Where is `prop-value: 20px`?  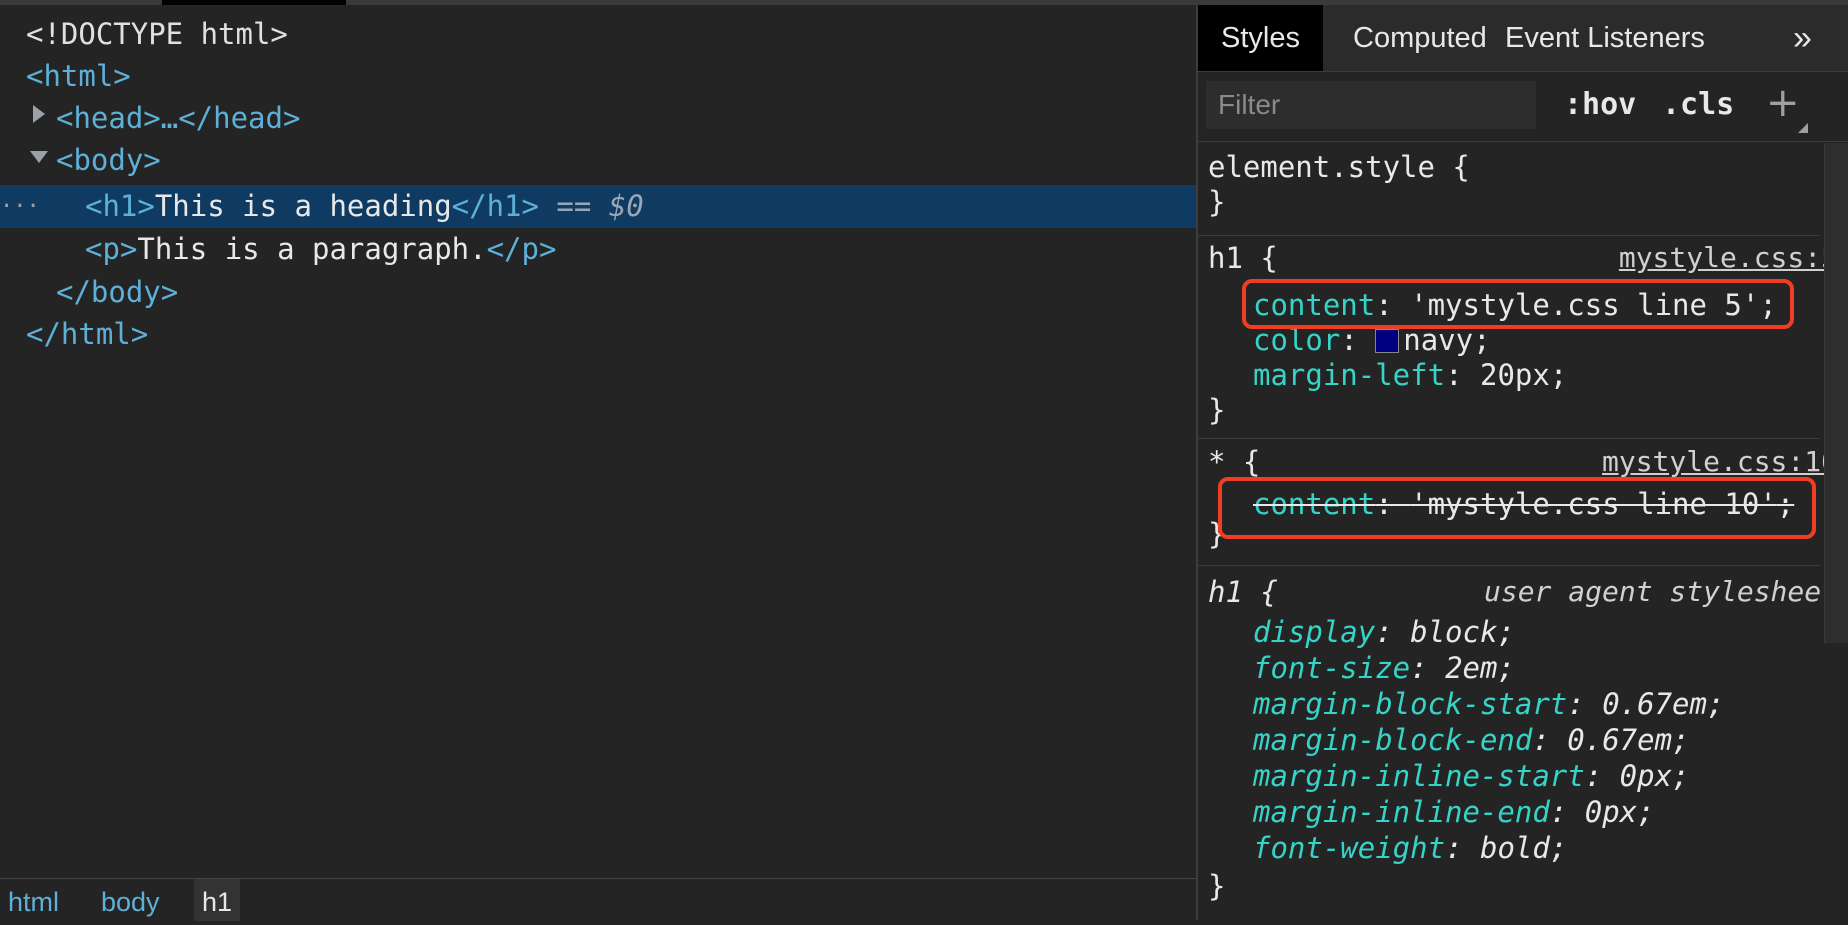 prop-value: 20px is located at coordinates (1514, 375).